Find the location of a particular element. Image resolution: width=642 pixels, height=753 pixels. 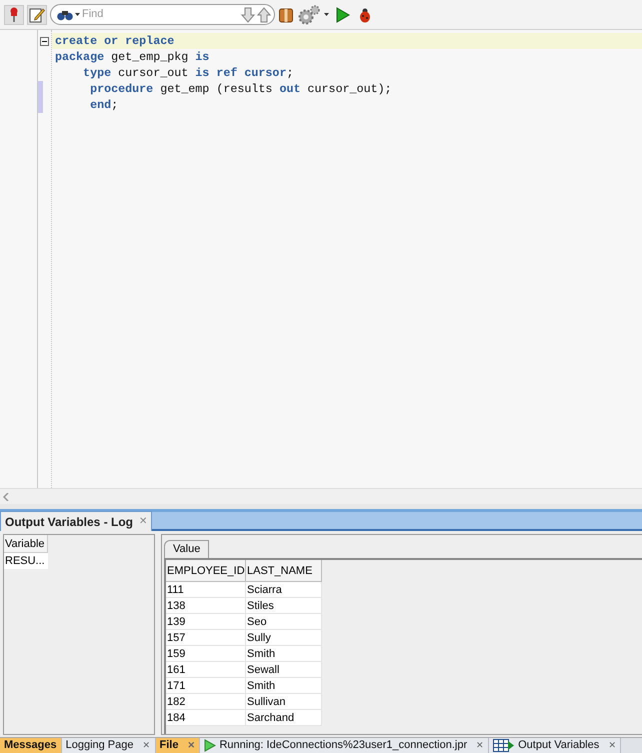

code-line: package get_emp_pkg is is located at coordinates (132, 57).